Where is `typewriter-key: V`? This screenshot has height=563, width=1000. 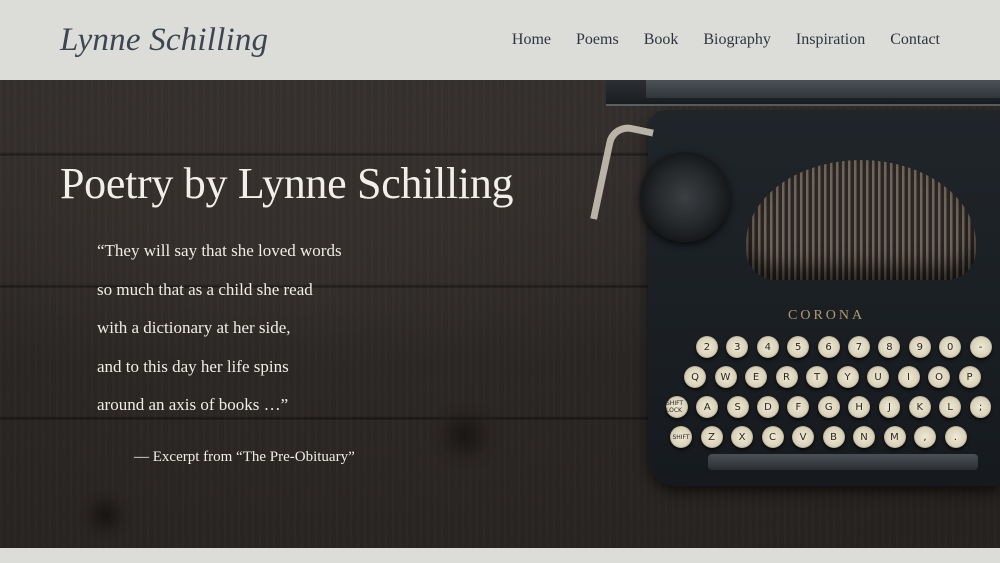
typewriter-key: V is located at coordinates (803, 437).